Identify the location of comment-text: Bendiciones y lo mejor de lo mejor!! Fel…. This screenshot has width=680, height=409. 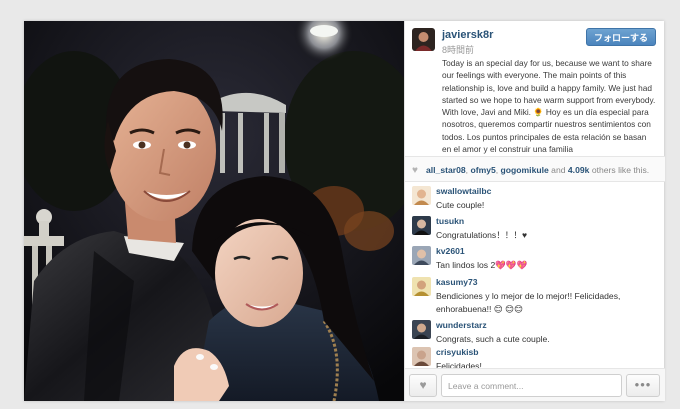
(528, 302).